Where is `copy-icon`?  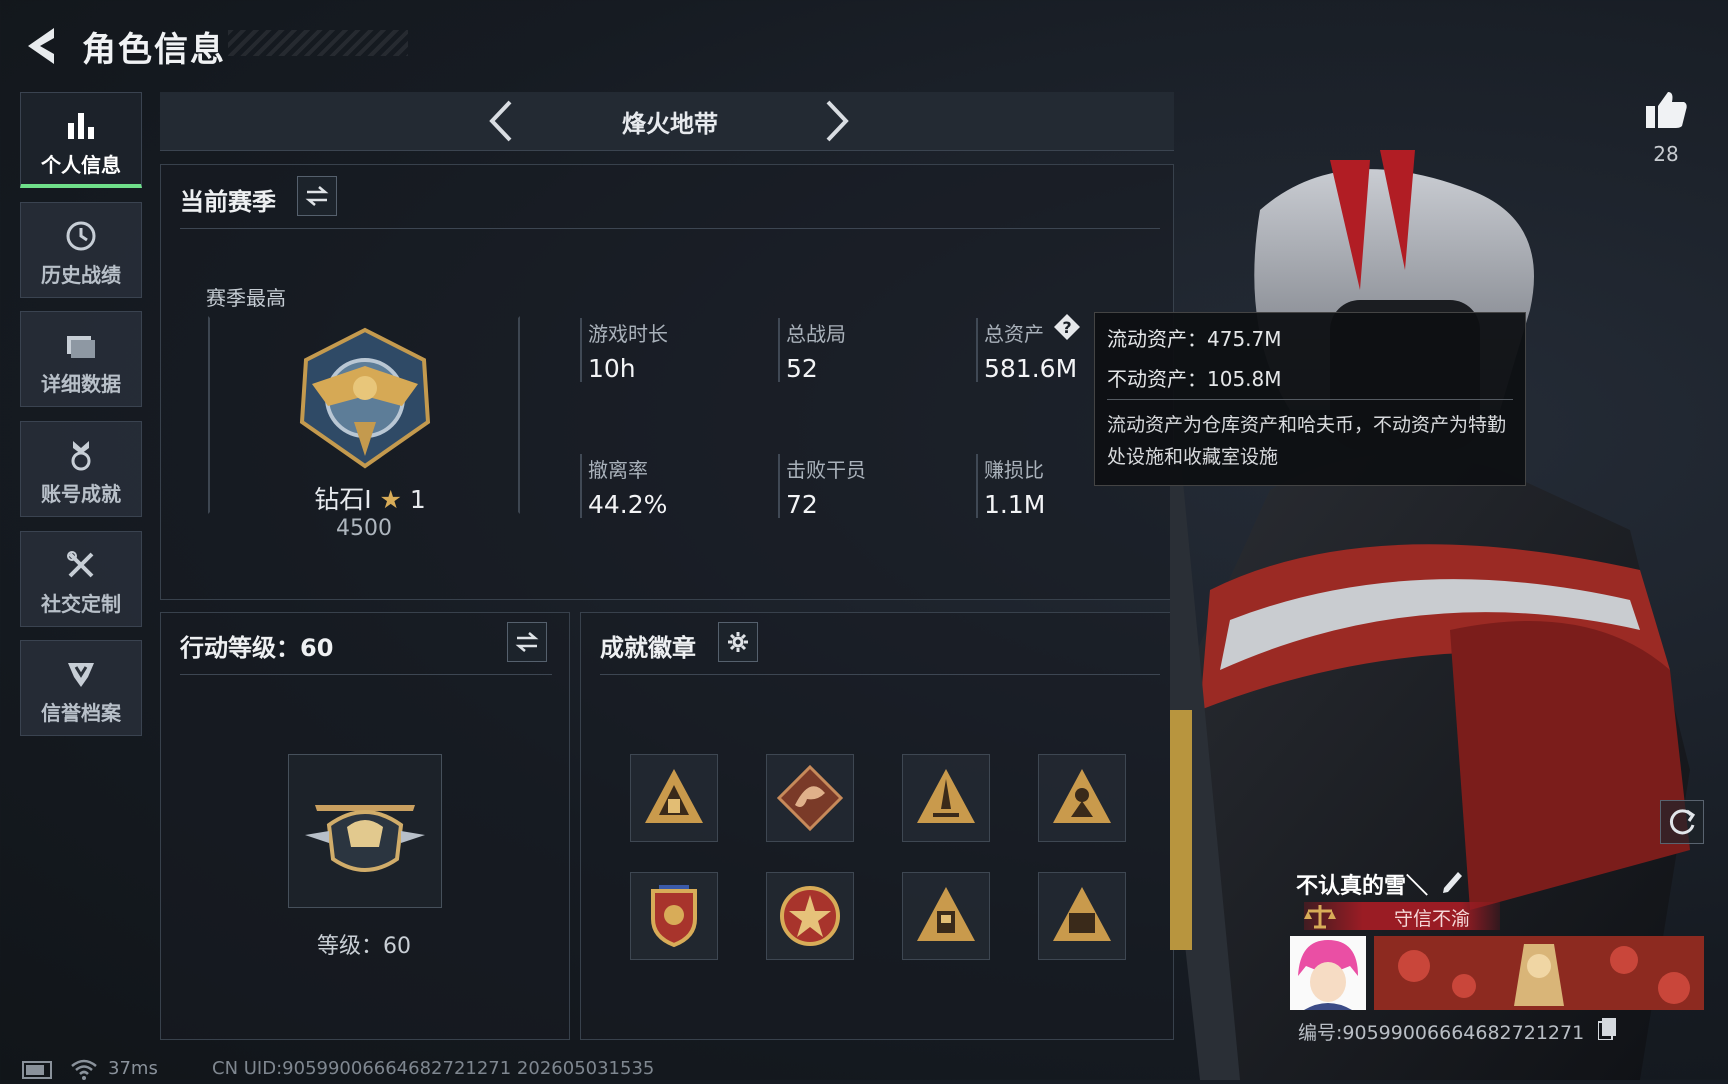 copy-icon is located at coordinates (1606, 1029).